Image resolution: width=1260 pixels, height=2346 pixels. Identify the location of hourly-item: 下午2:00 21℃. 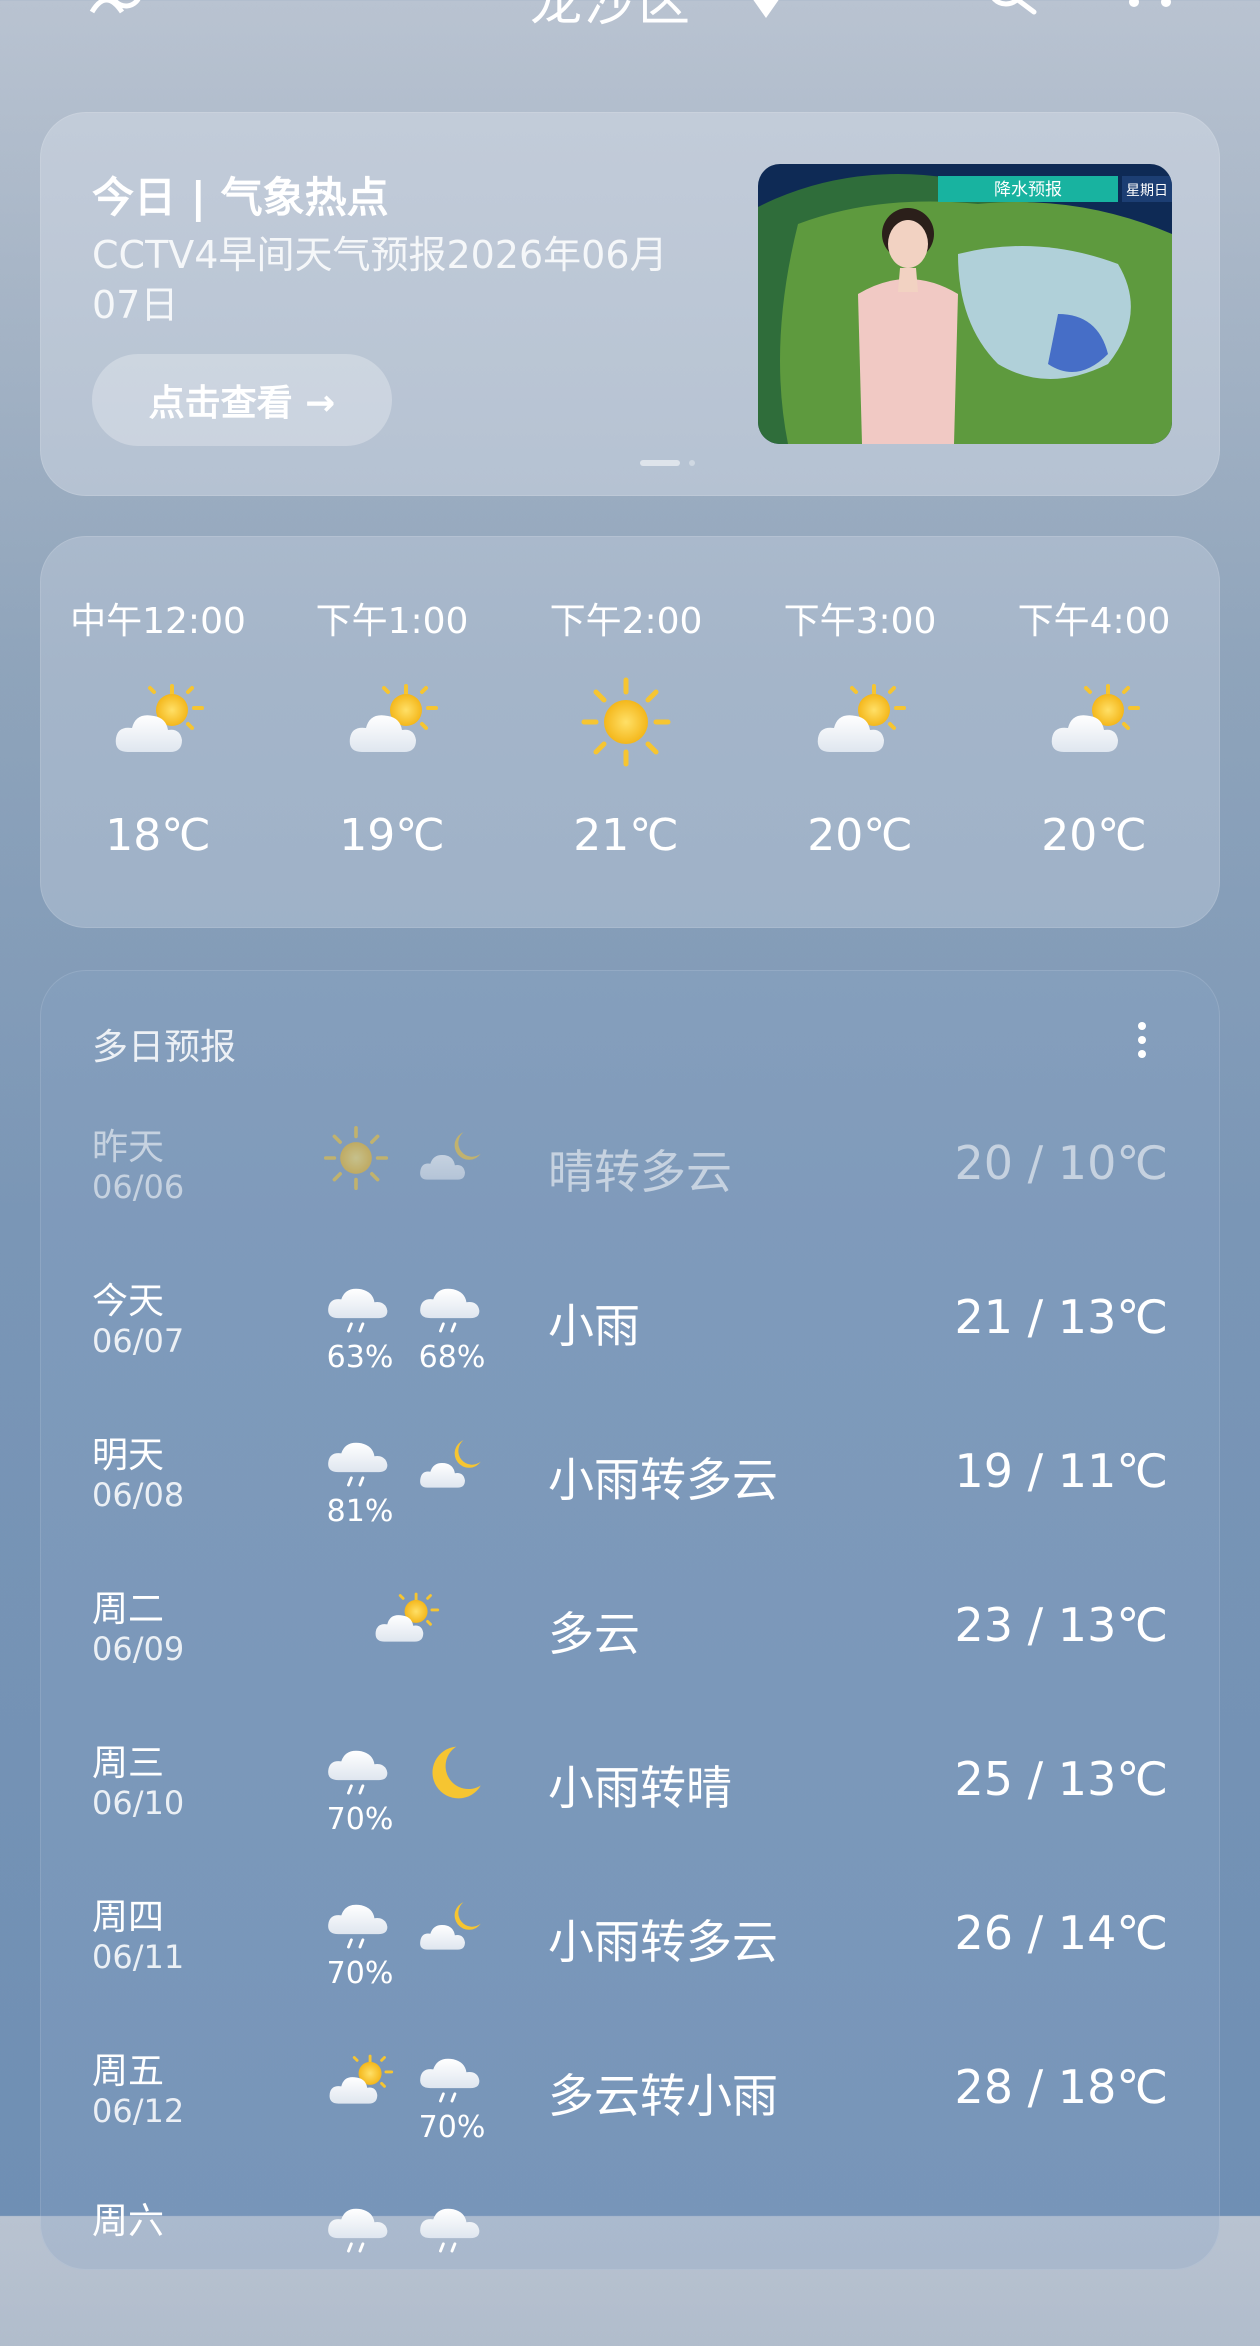
(626, 726).